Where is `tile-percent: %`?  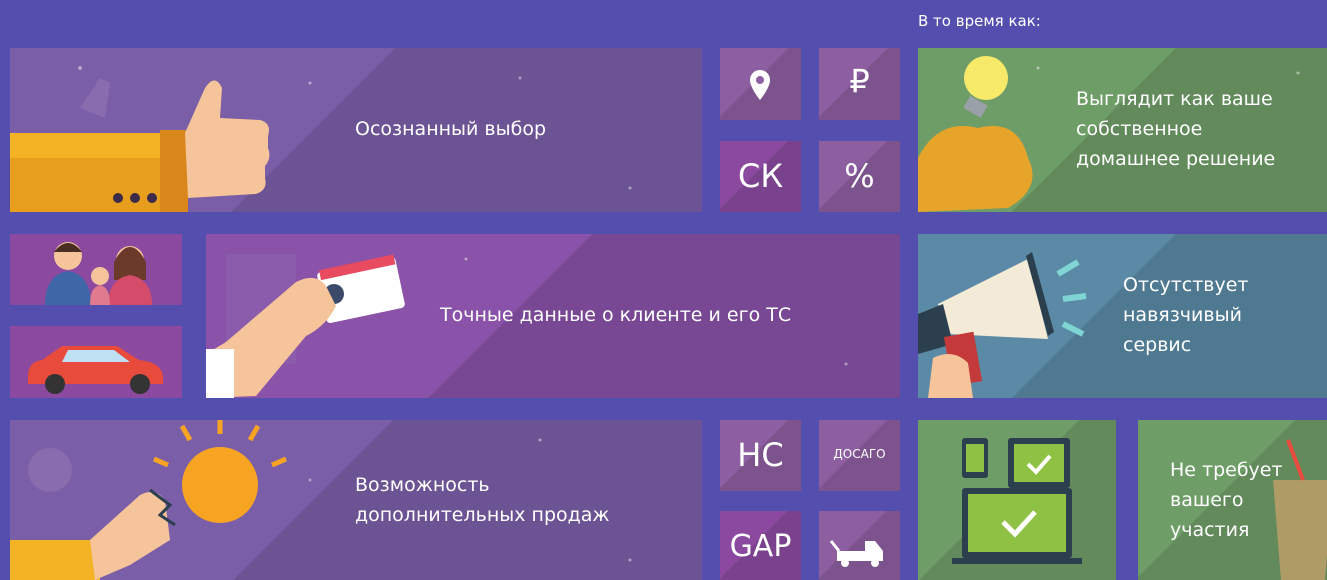
tile-percent: % is located at coordinates (859, 176).